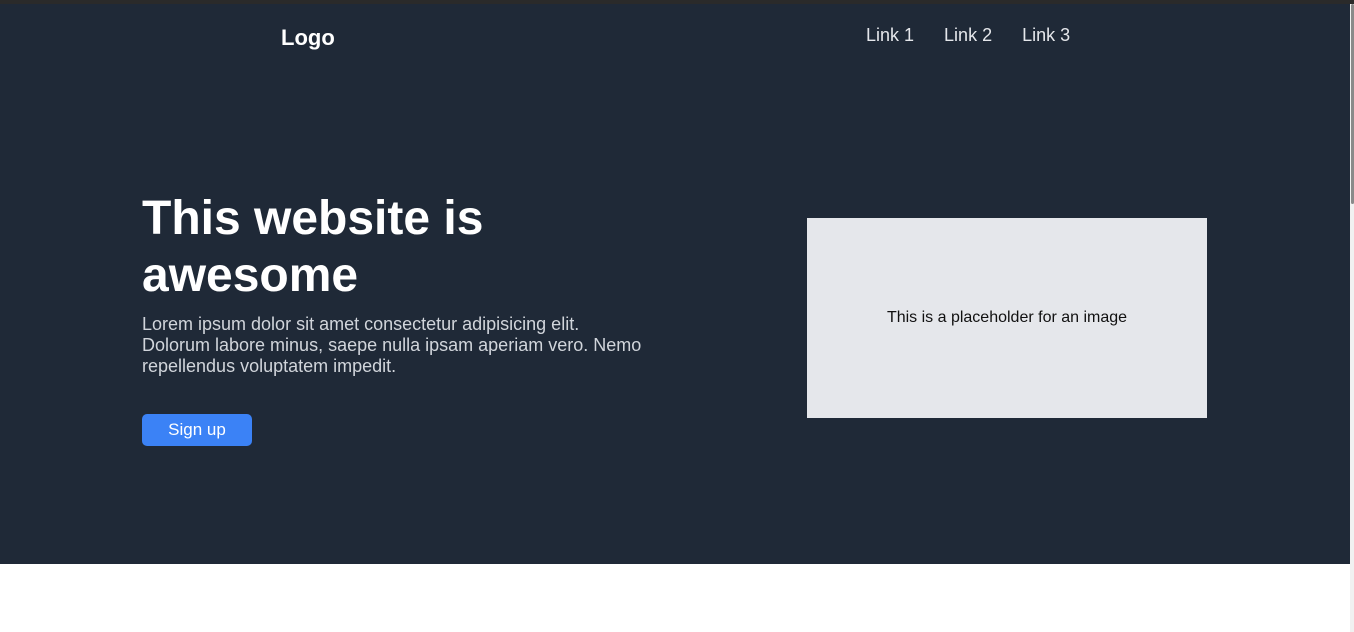  I want to click on hero-title: This website is awesome, so click(313, 247).